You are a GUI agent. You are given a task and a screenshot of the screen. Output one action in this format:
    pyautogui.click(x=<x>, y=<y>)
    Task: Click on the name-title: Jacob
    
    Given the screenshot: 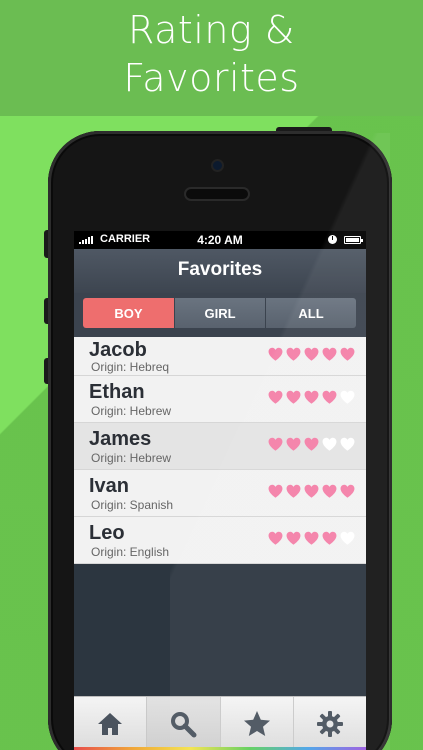 What is the action you would take?
    pyautogui.click(x=118, y=350)
    